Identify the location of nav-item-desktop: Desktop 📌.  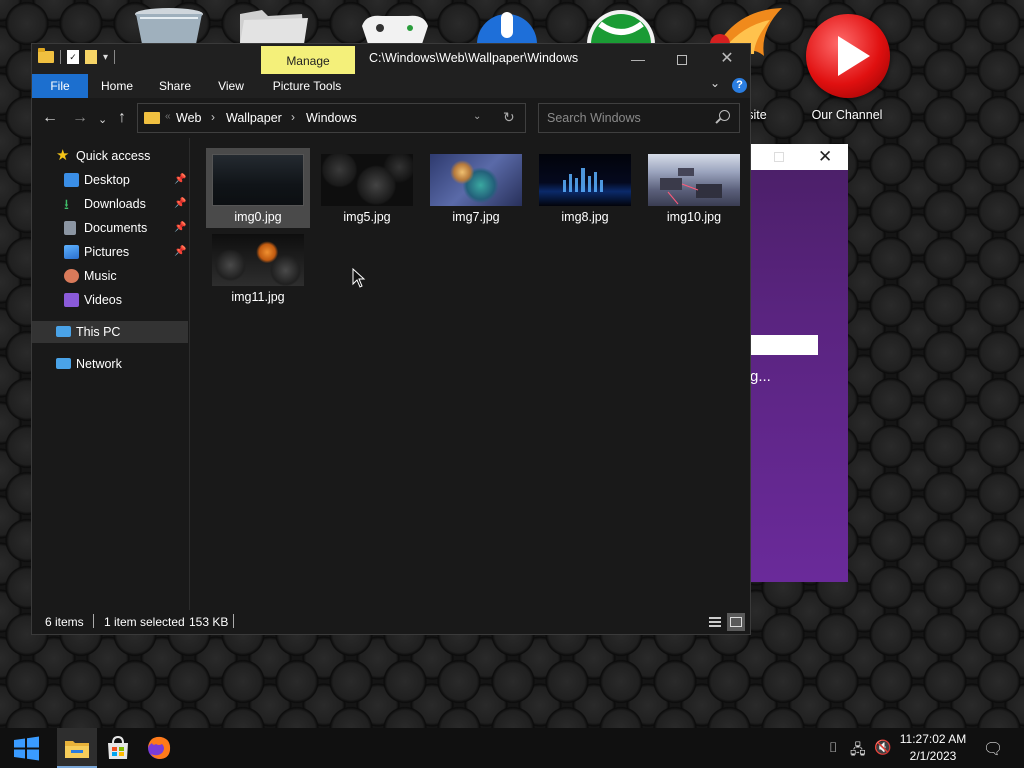
(110, 180).